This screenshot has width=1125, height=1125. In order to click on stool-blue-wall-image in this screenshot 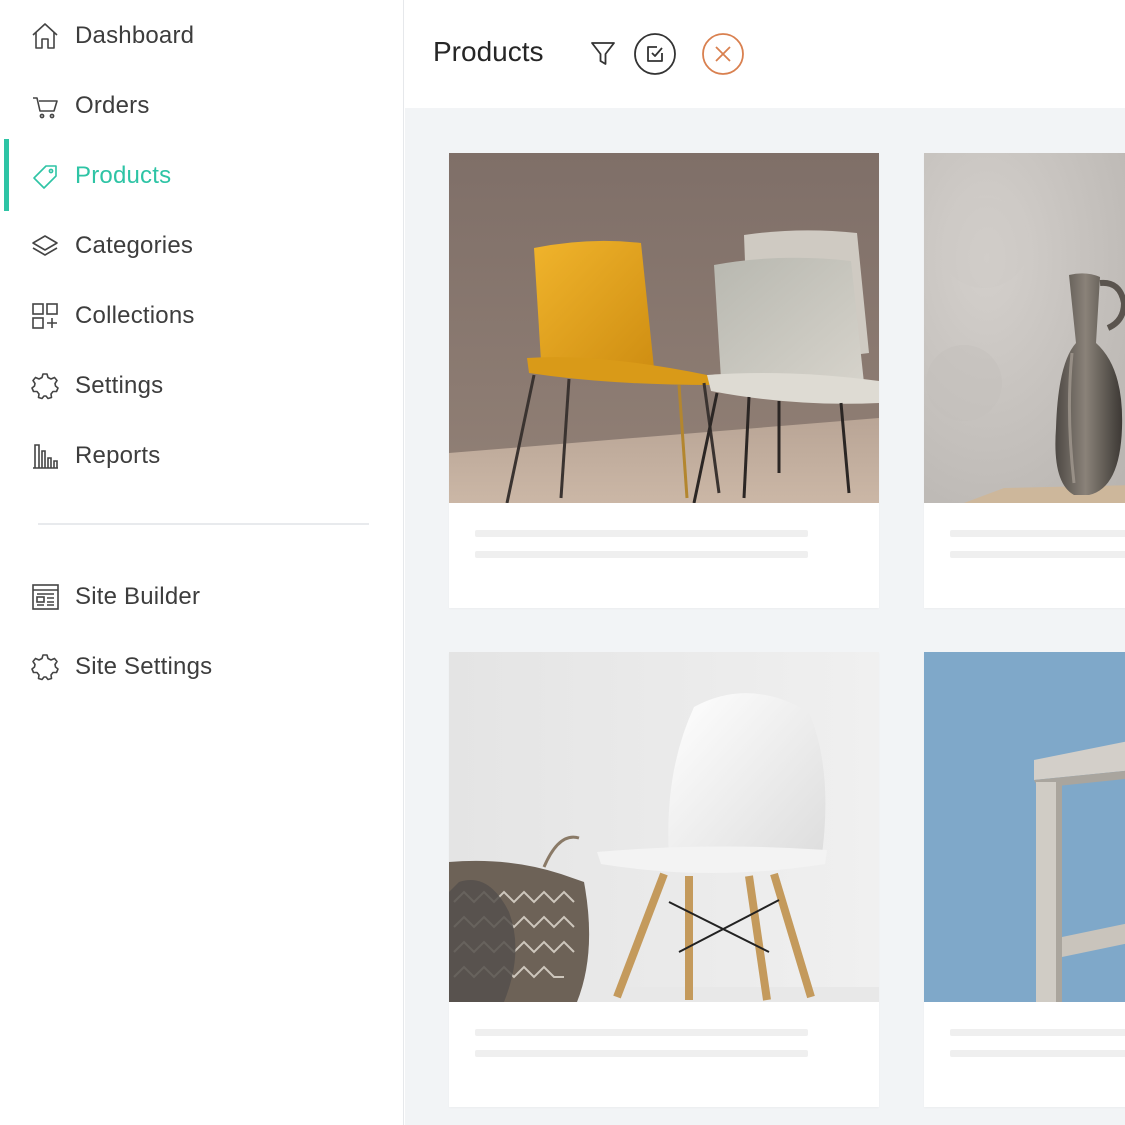, I will do `click(1024, 827)`.